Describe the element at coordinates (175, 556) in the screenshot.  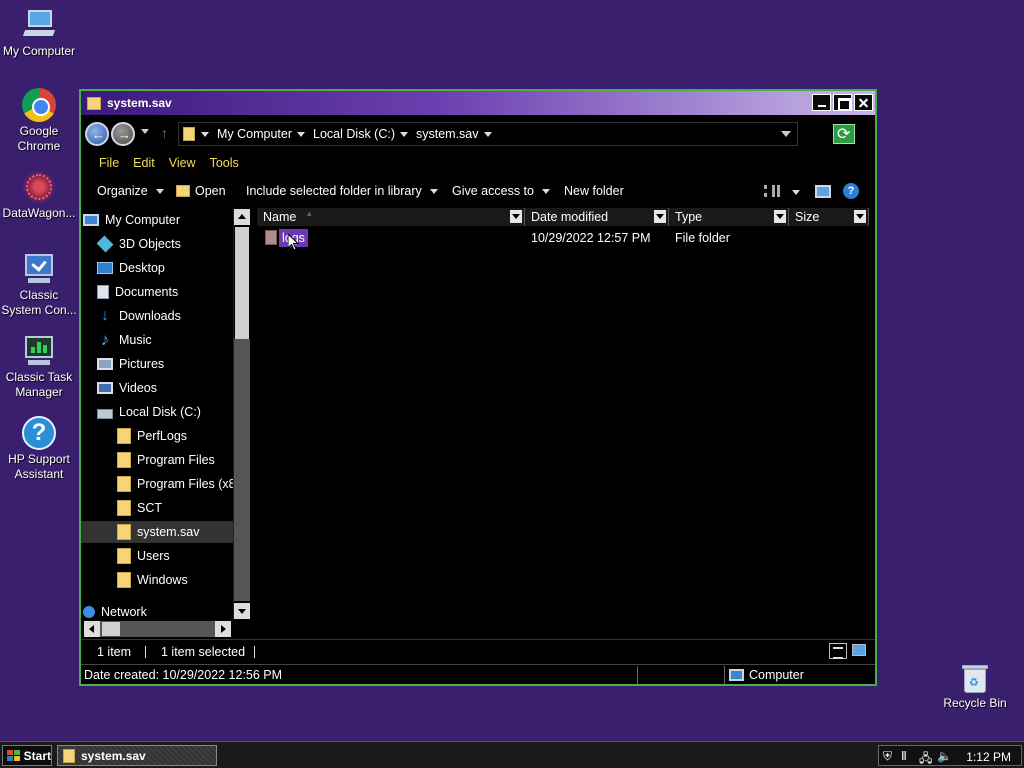
I see `nav-users: Users` at that location.